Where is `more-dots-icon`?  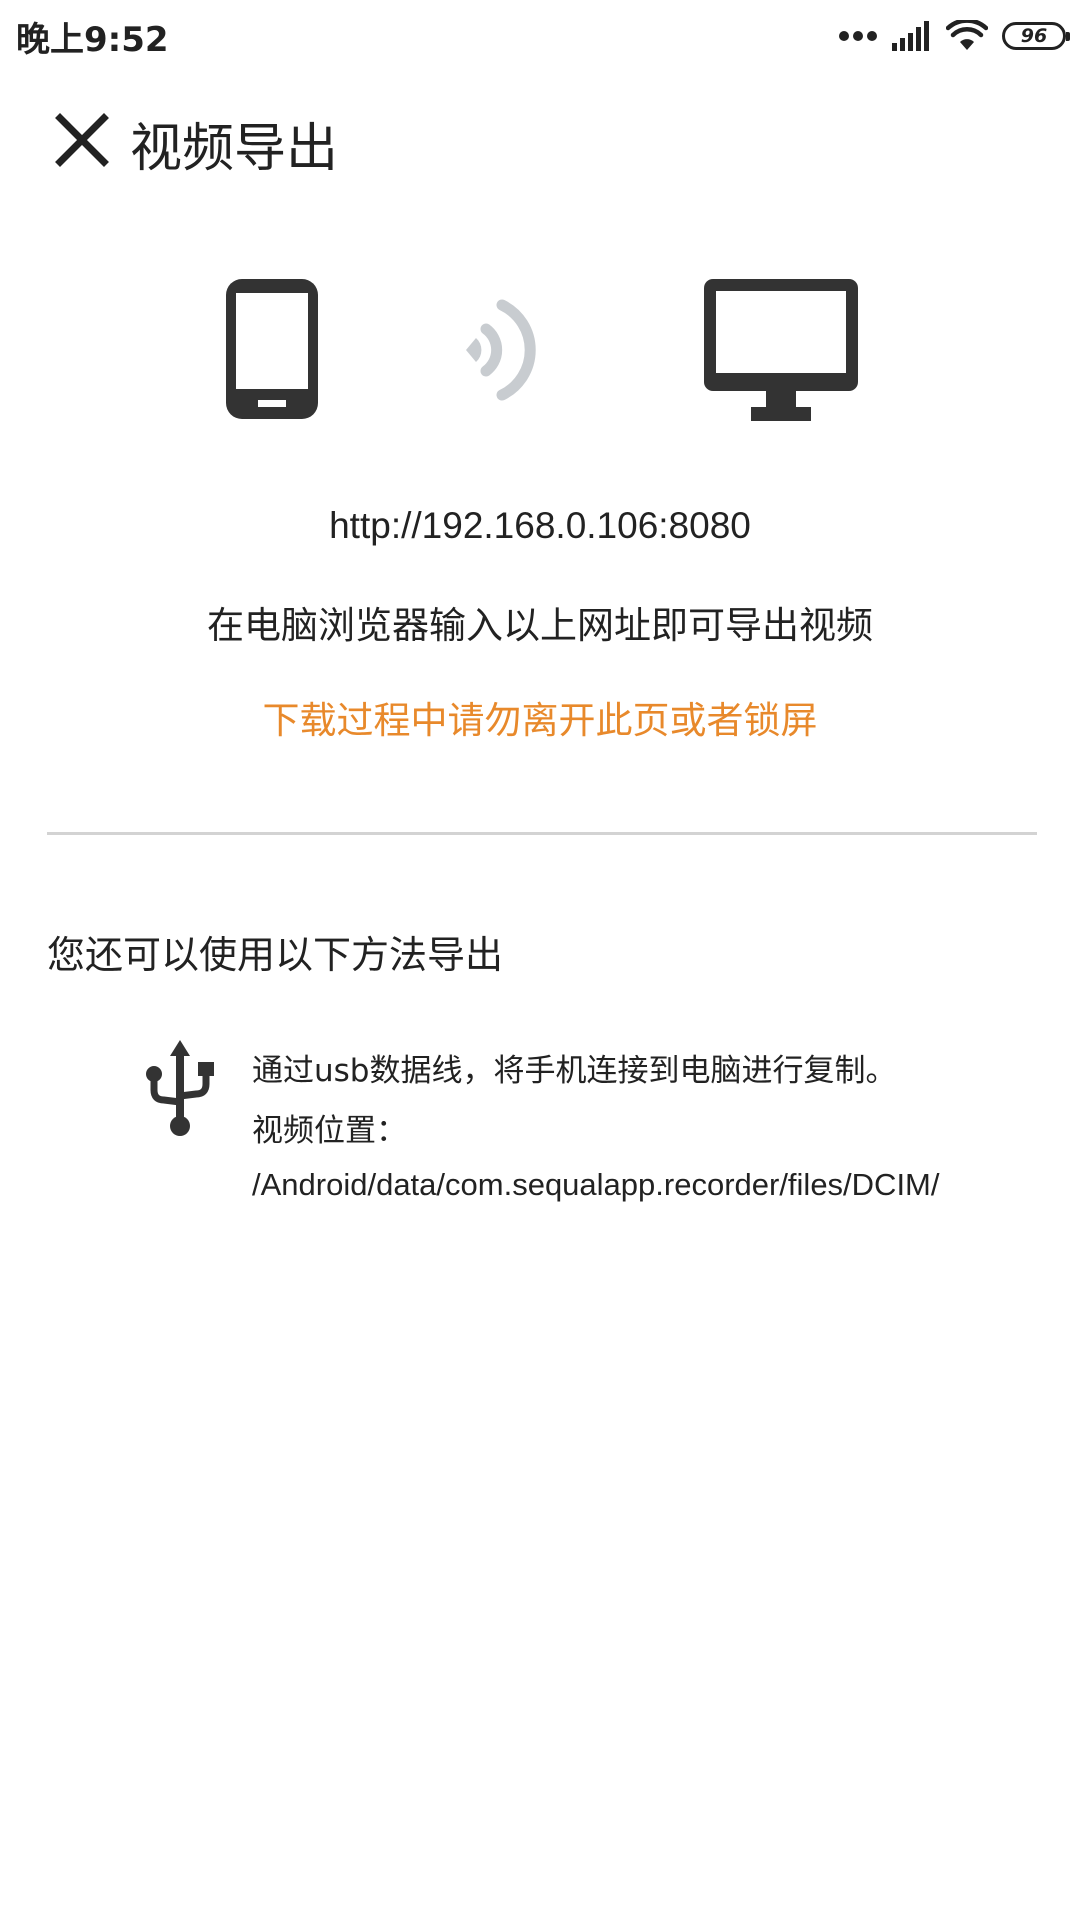 more-dots-icon is located at coordinates (858, 36).